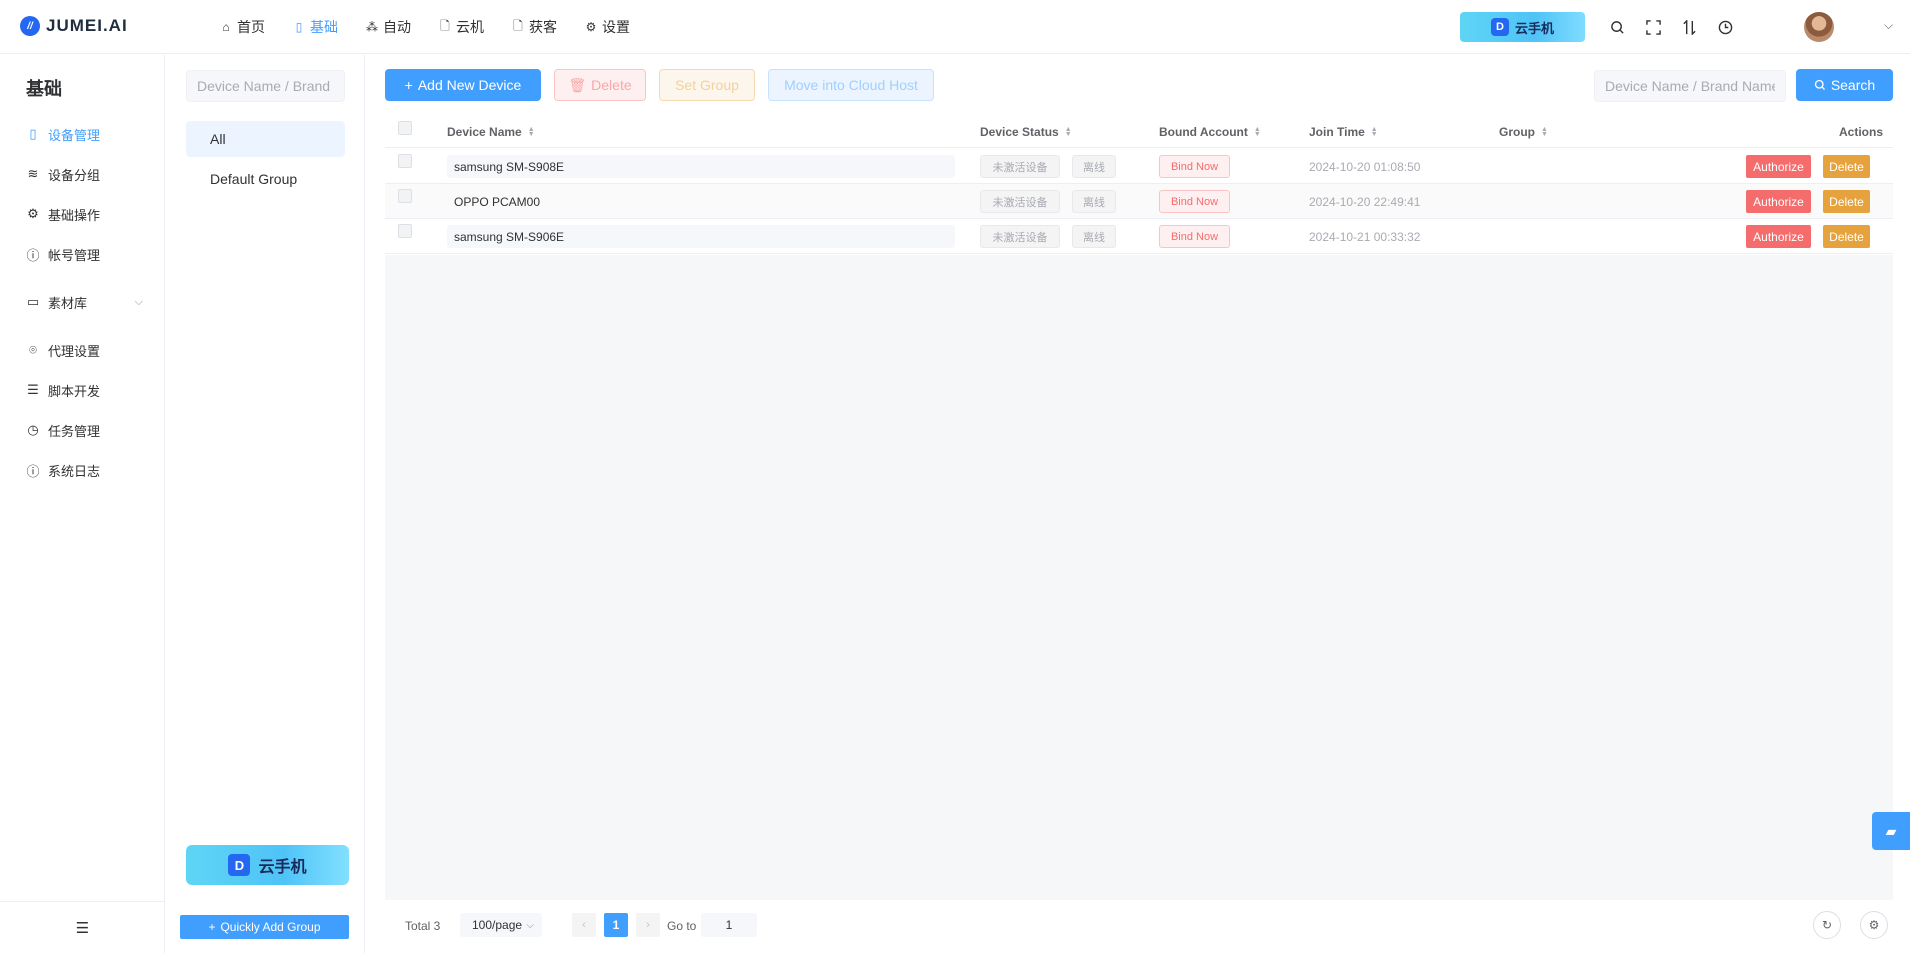 The image size is (1910, 953). What do you see at coordinates (1819, 27) in the screenshot?
I see `avatar` at bounding box center [1819, 27].